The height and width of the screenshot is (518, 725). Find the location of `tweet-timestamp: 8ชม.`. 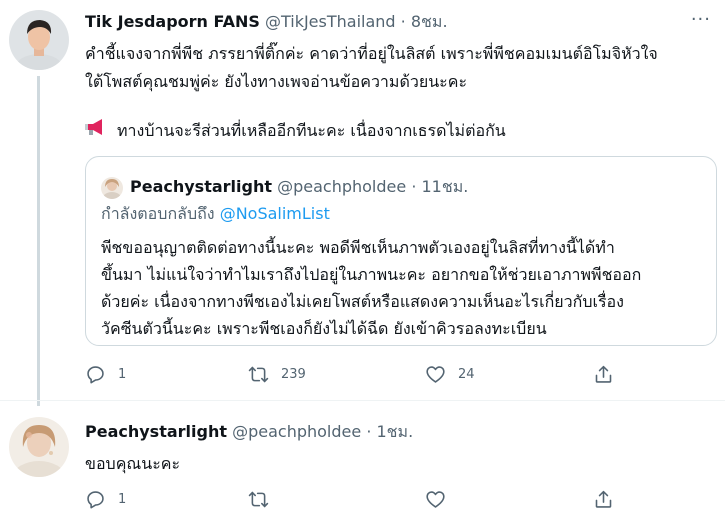

tweet-timestamp: 8ชม. is located at coordinates (429, 21).